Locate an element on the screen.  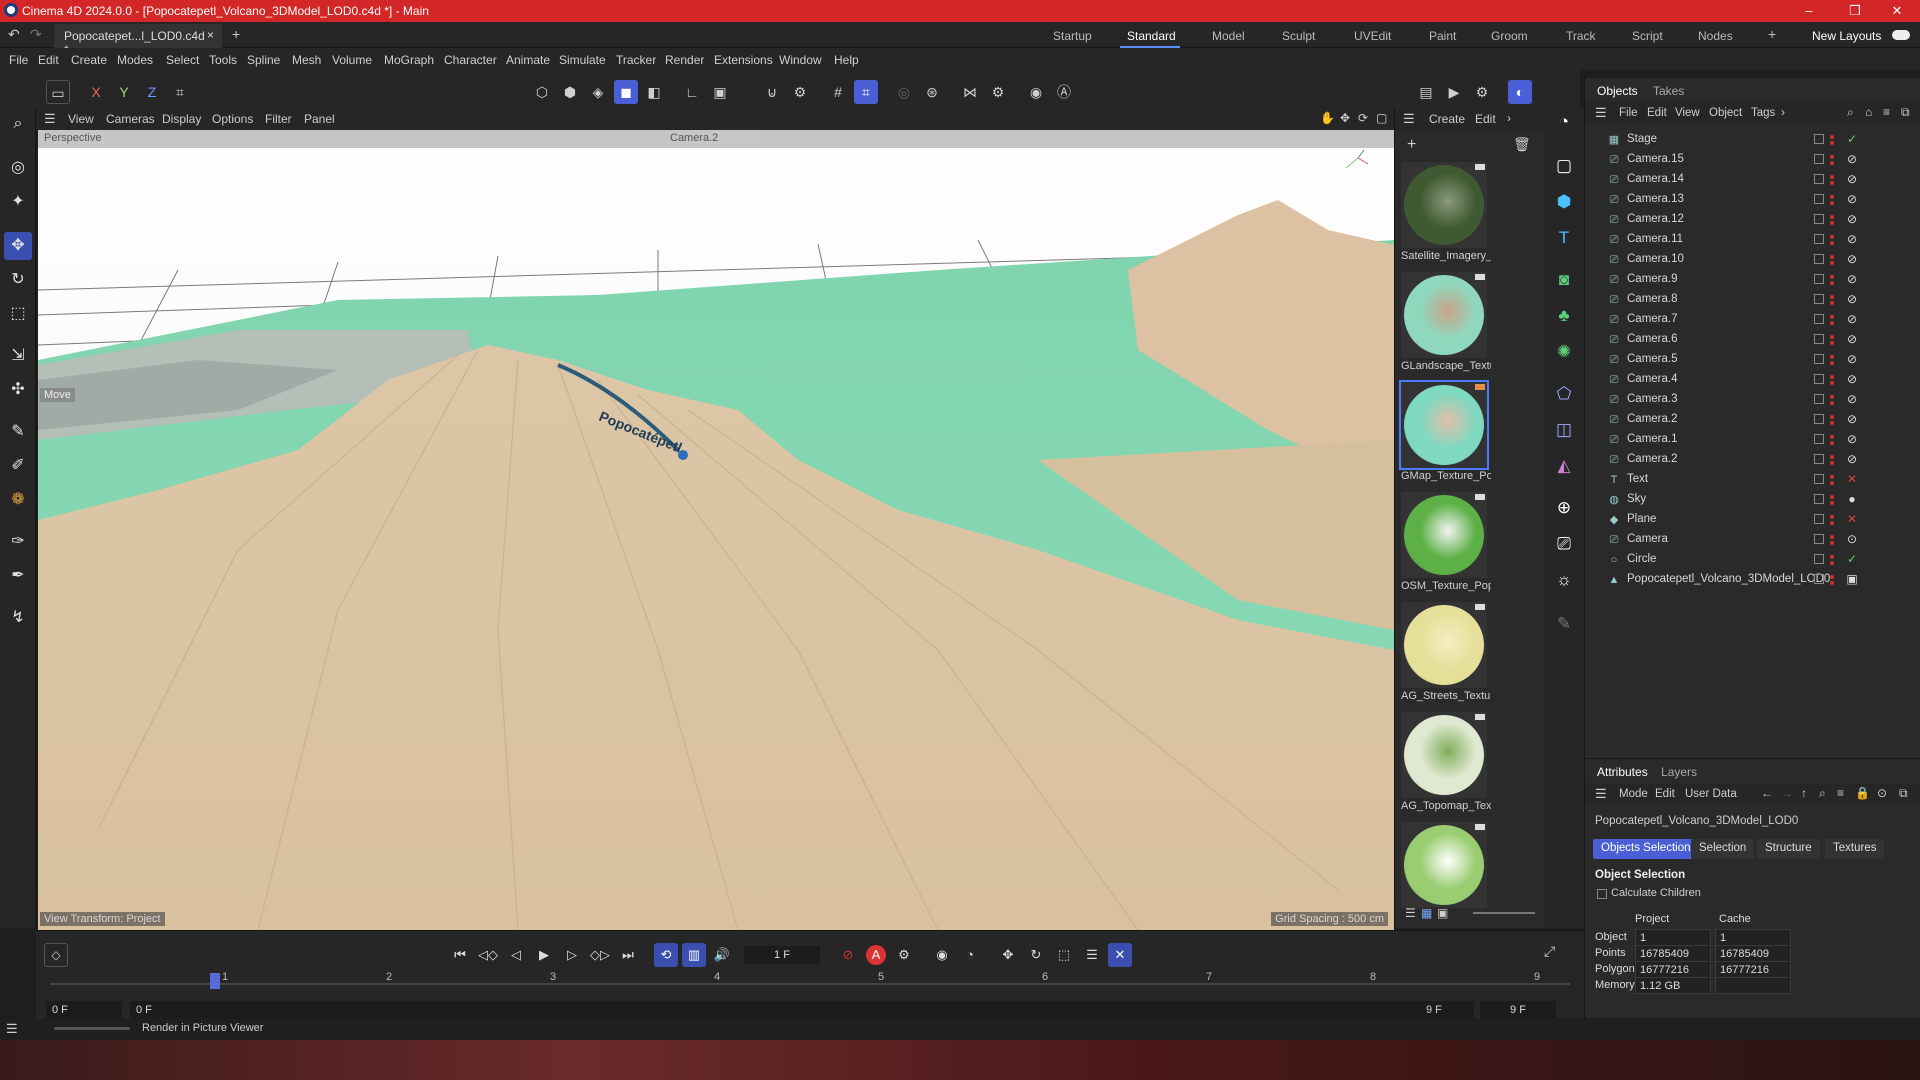
grid-snap-icon: # is located at coordinates (838, 92).